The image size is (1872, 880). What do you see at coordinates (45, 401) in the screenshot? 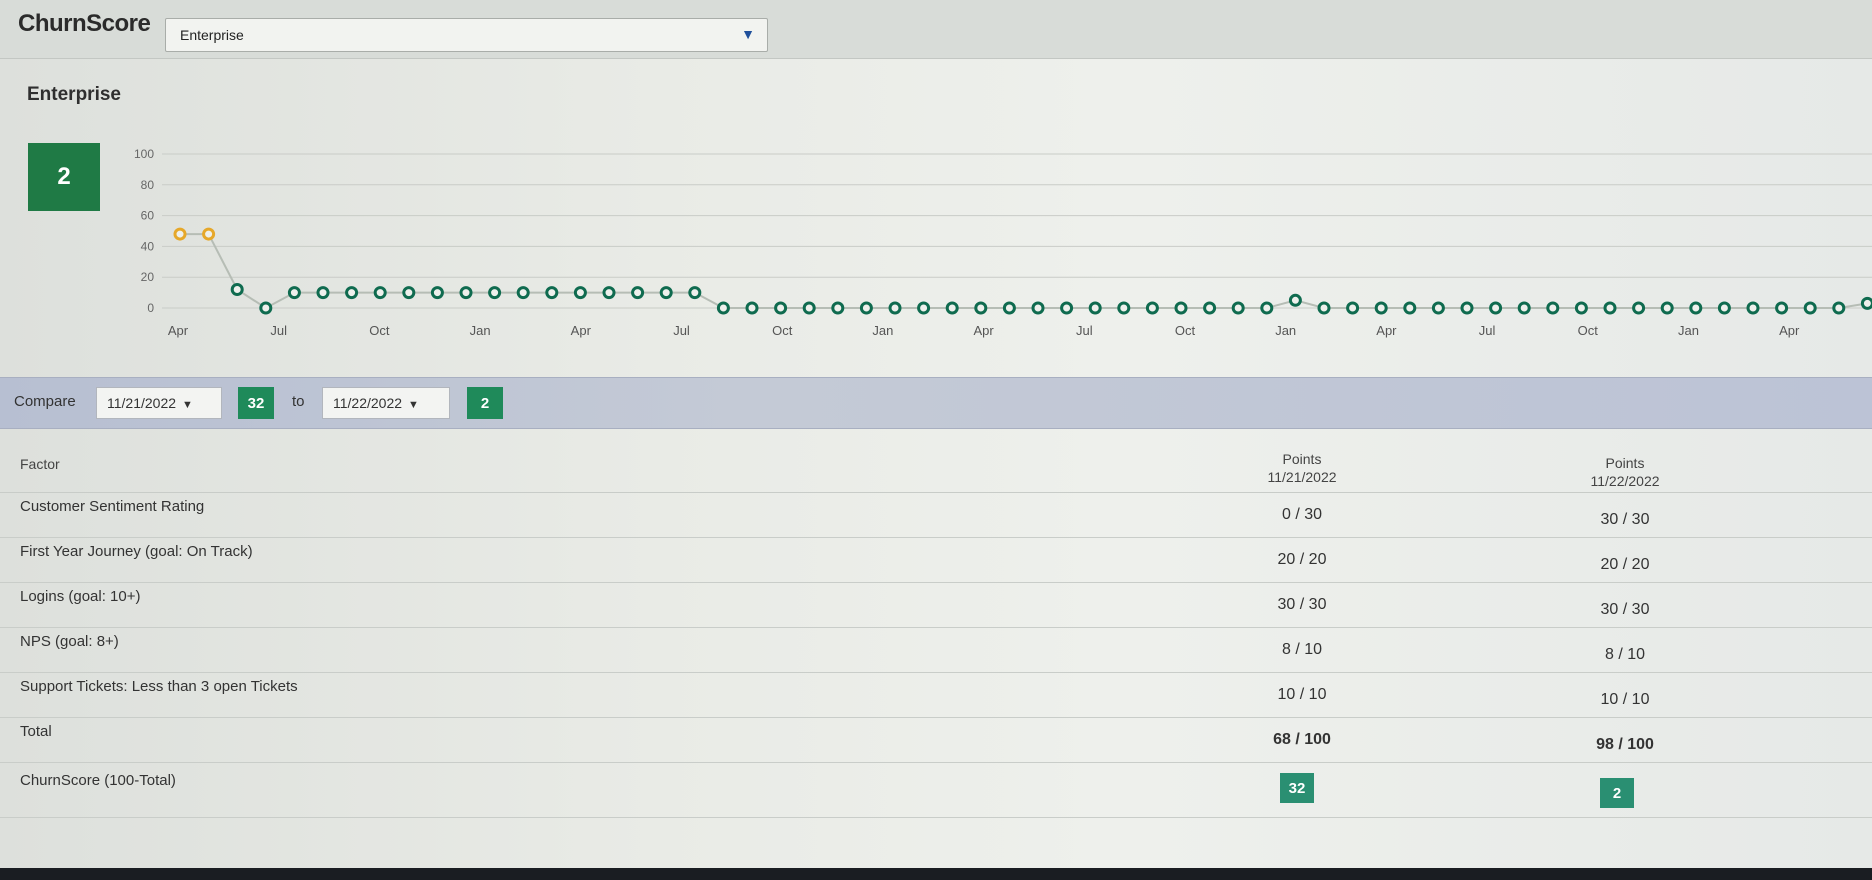
I see `compare-label: Compare` at bounding box center [45, 401].